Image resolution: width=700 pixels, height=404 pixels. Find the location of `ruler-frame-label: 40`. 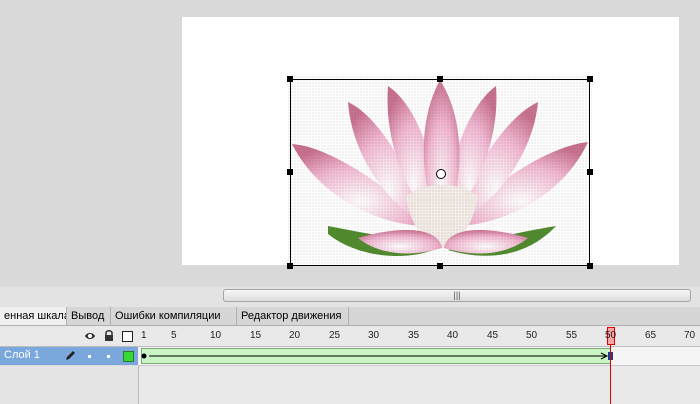

ruler-frame-label: 40 is located at coordinates (453, 335).